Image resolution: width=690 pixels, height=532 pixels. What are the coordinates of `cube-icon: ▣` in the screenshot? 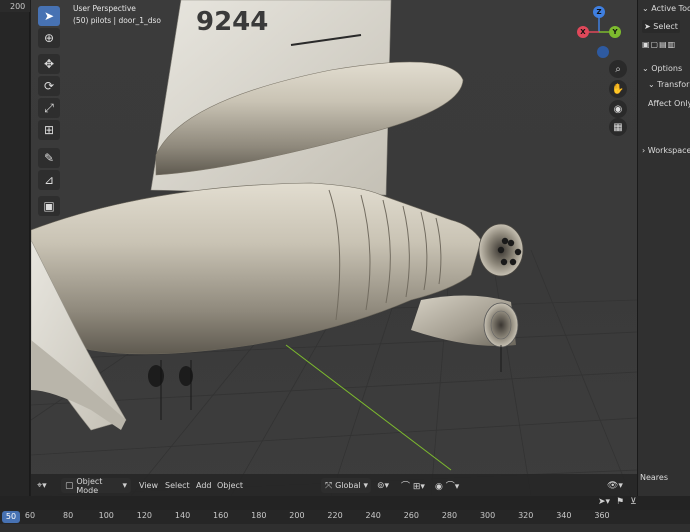 It's located at (49, 206).